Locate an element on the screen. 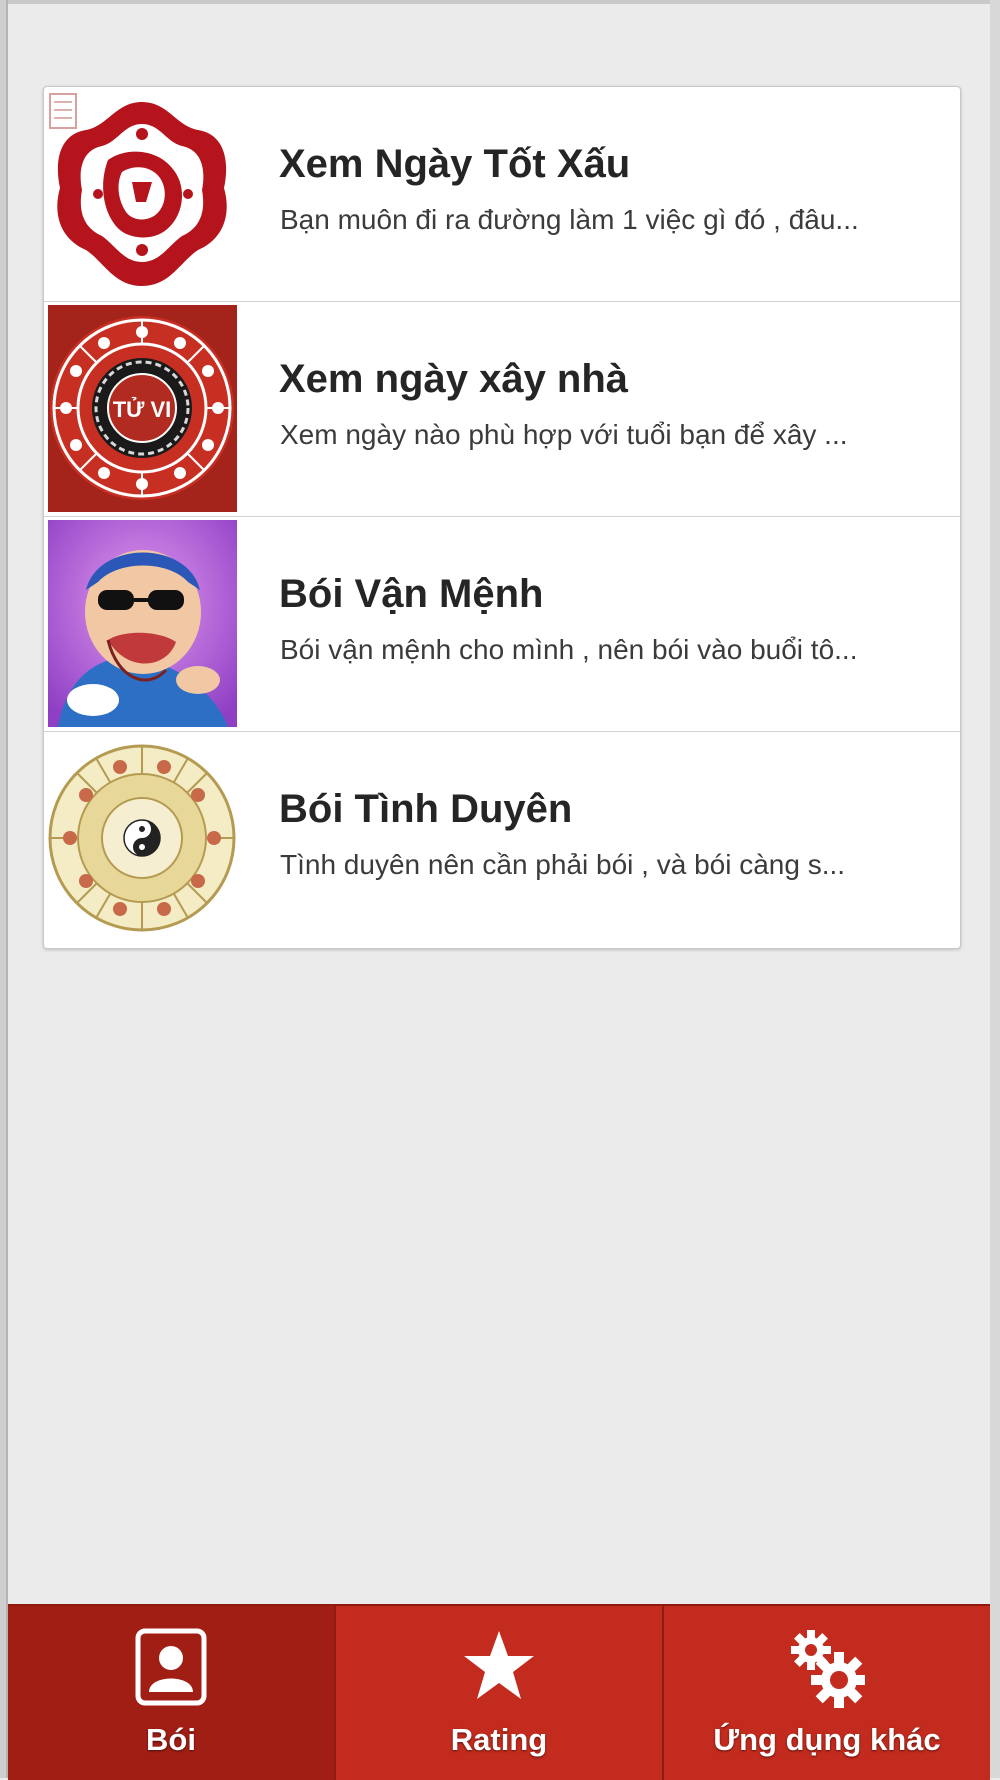  zodiac-papercut-thumbnail is located at coordinates (142, 193).